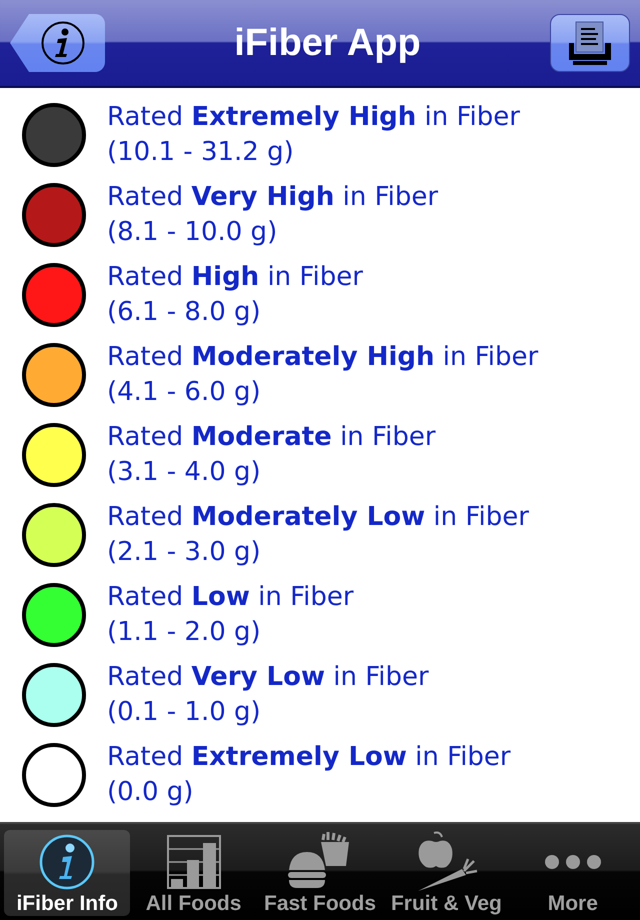  What do you see at coordinates (313, 117) in the screenshot?
I see `rating-label: Rated Extremely High in Fiber` at bounding box center [313, 117].